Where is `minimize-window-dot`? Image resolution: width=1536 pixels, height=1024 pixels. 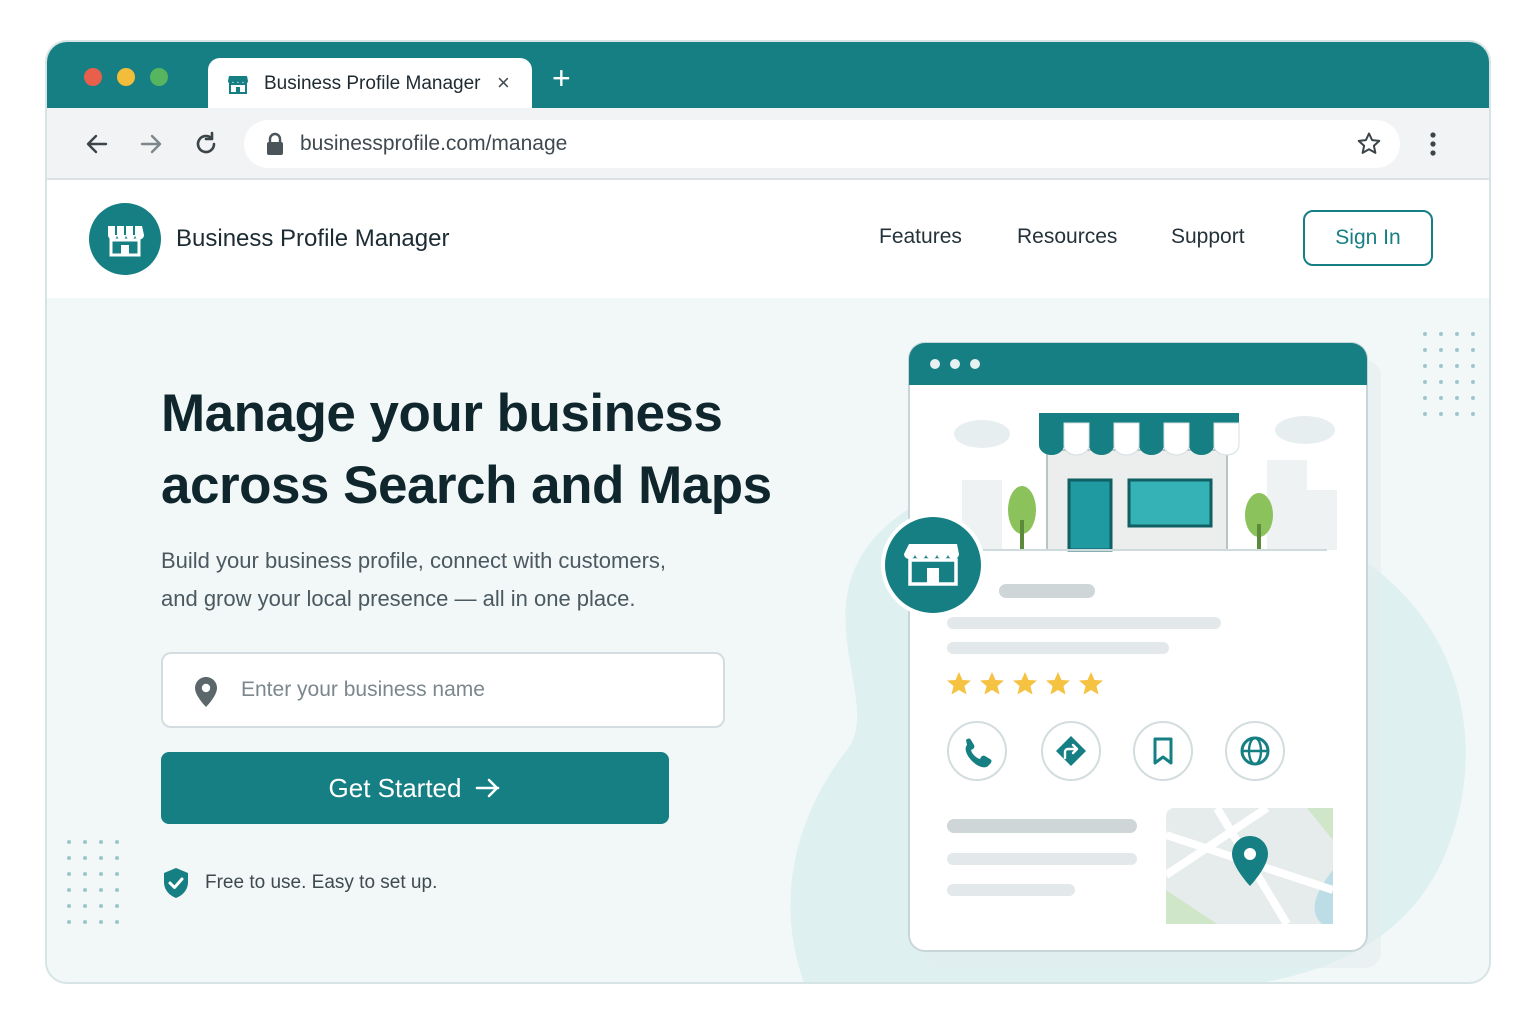 minimize-window-dot is located at coordinates (126, 77).